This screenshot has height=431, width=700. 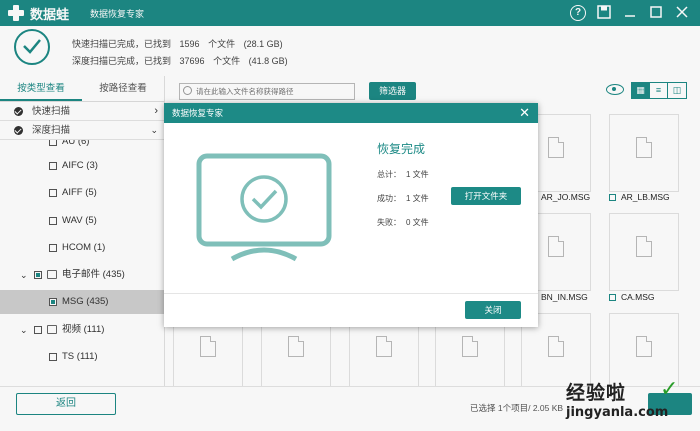 I want to click on monitor-check-icon, so click(x=264, y=209).